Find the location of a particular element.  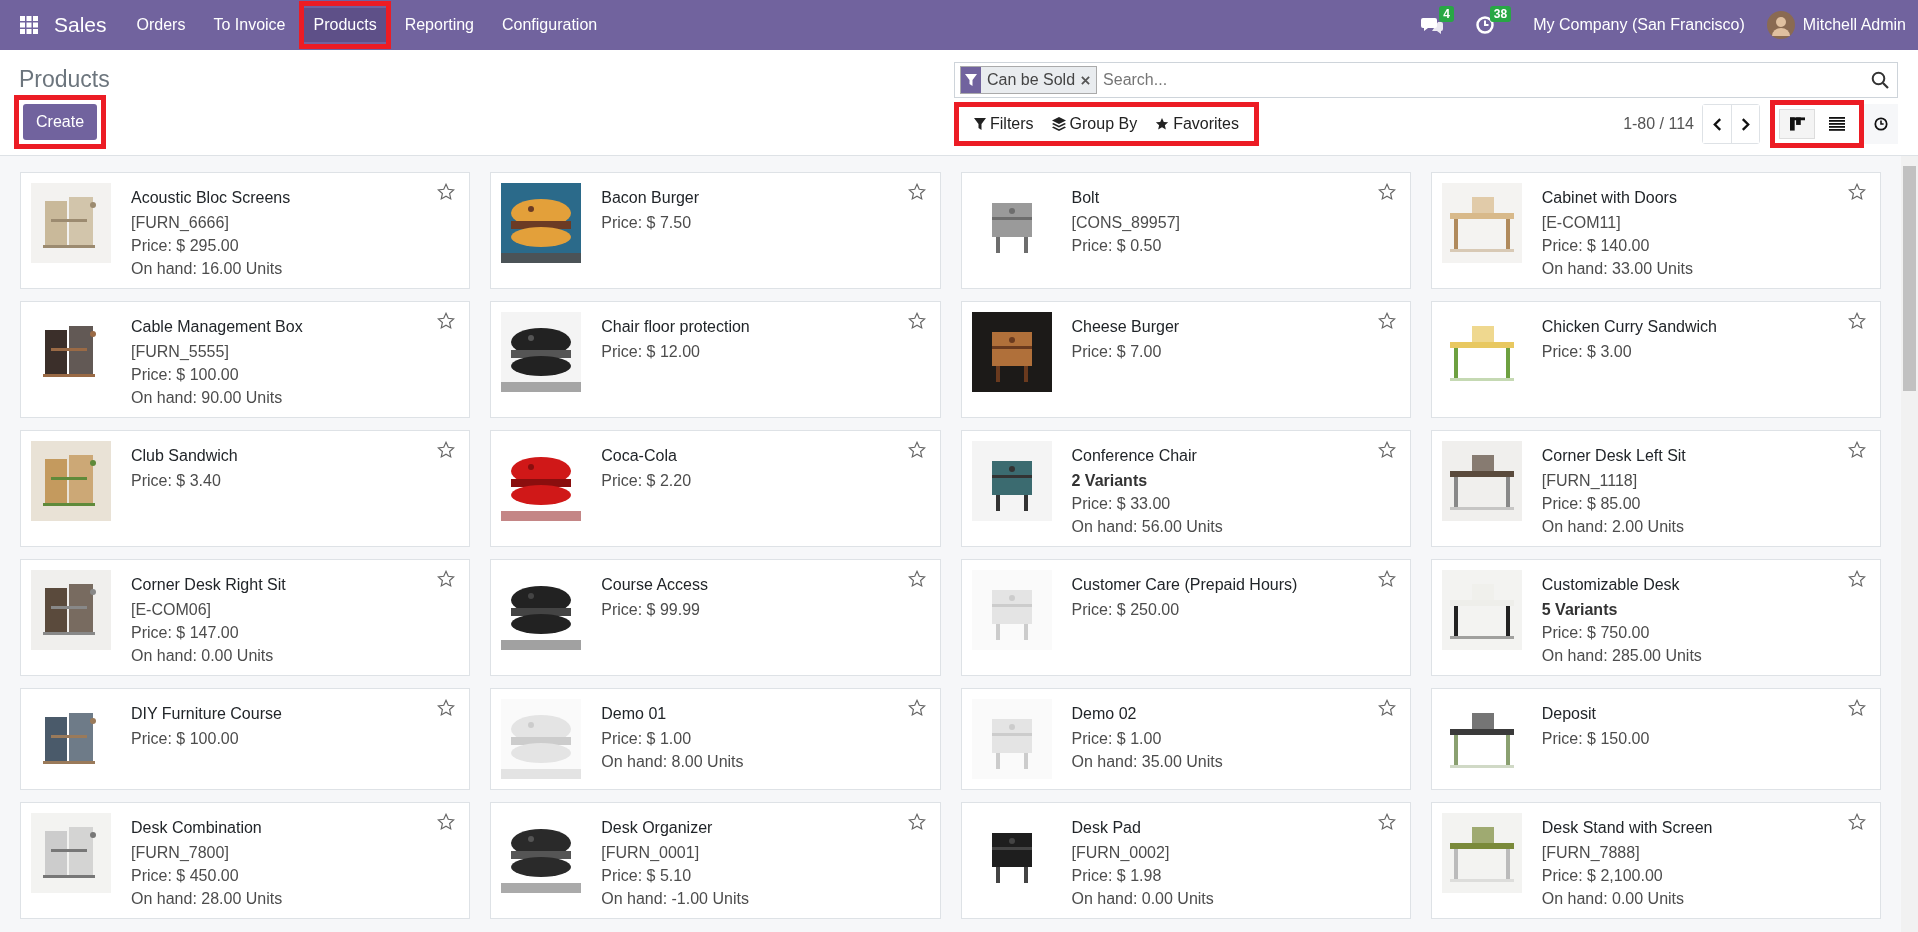

nav-menu-item: Products is located at coordinates (345, 25).